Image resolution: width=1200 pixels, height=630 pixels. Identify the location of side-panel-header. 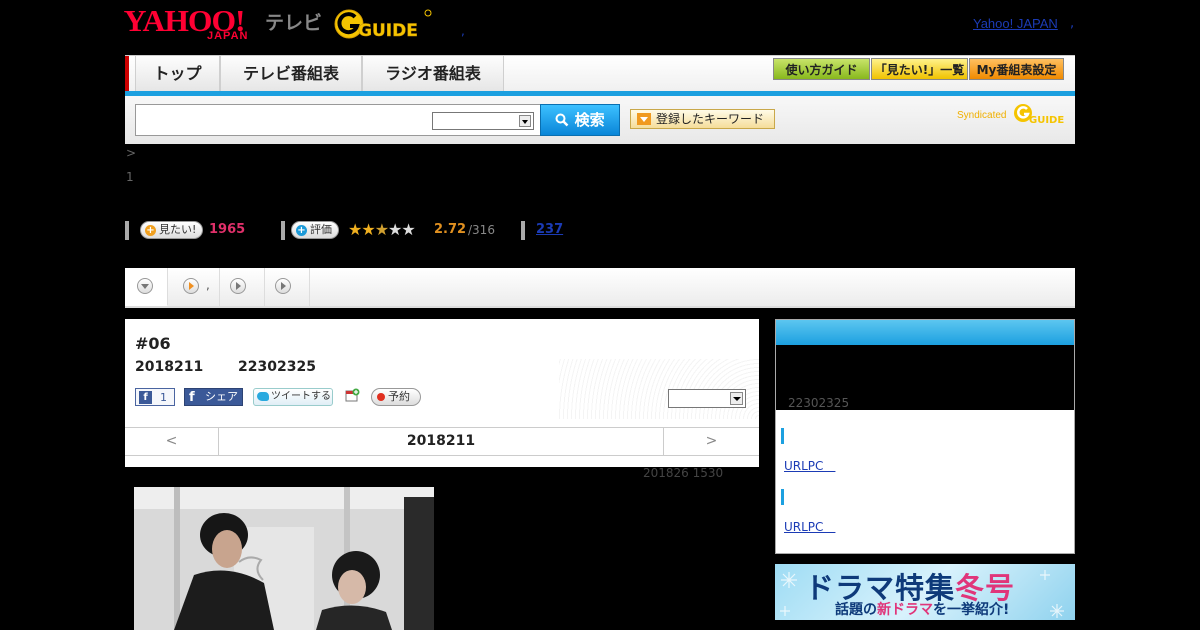
(925, 332).